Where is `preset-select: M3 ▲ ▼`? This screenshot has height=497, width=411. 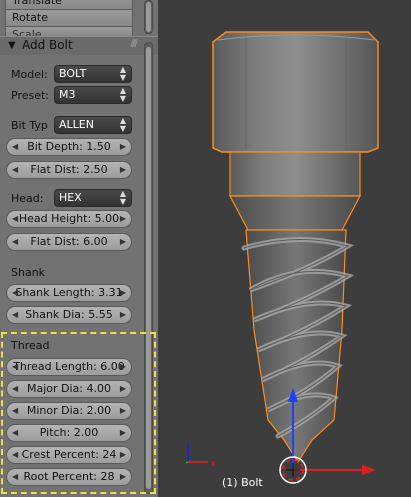
preset-select: M3 ▲ ▼ is located at coordinates (93, 95).